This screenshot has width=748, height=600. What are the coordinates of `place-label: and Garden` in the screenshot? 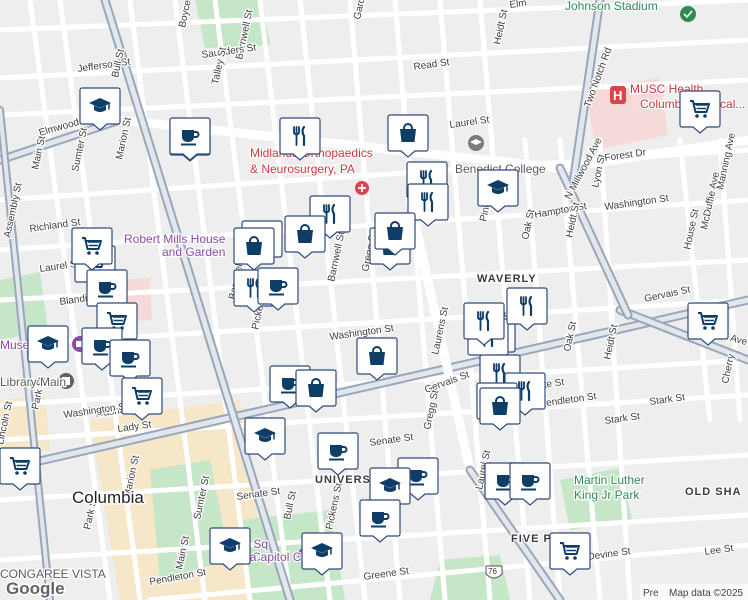 It's located at (193, 252).